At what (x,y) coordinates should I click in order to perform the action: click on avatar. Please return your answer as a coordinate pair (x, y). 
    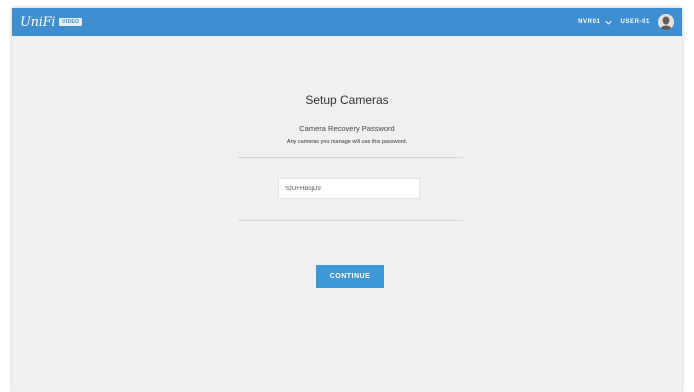
    Looking at the image, I should click on (666, 22).